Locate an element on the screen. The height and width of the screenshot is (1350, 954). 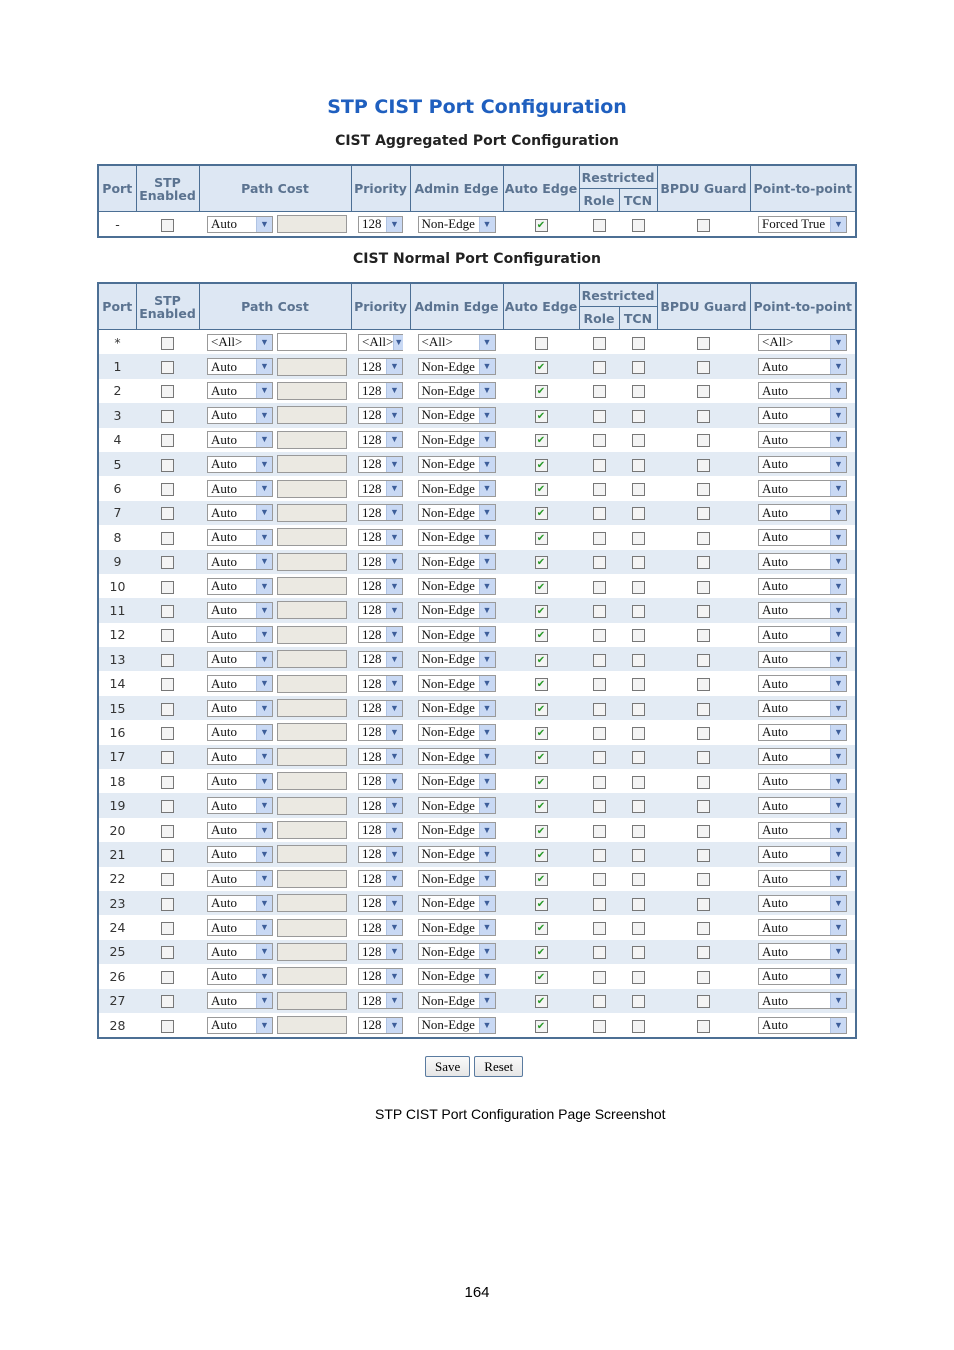
reset-button: Reset is located at coordinates (499, 1066).